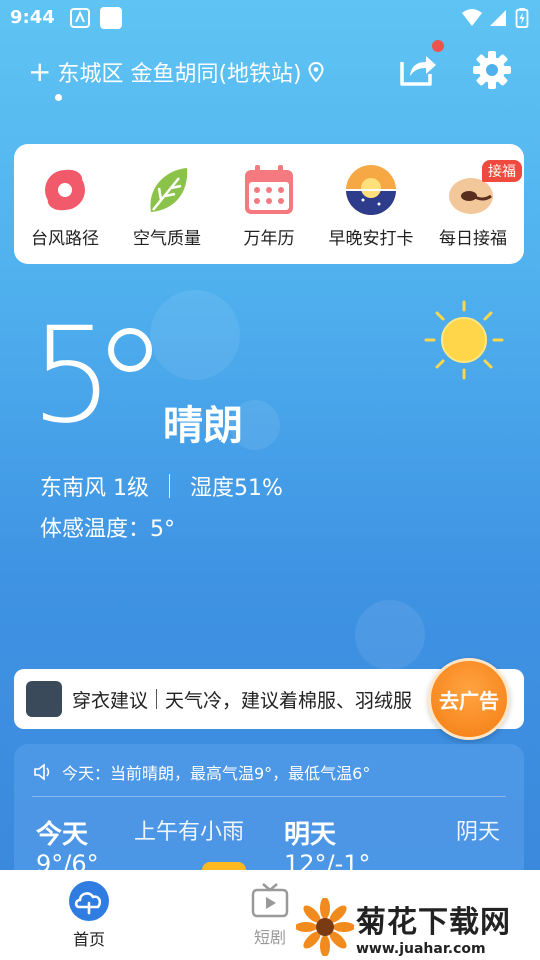  Describe the element at coordinates (58, 97) in the screenshot. I see `page-indicator-dot` at that location.